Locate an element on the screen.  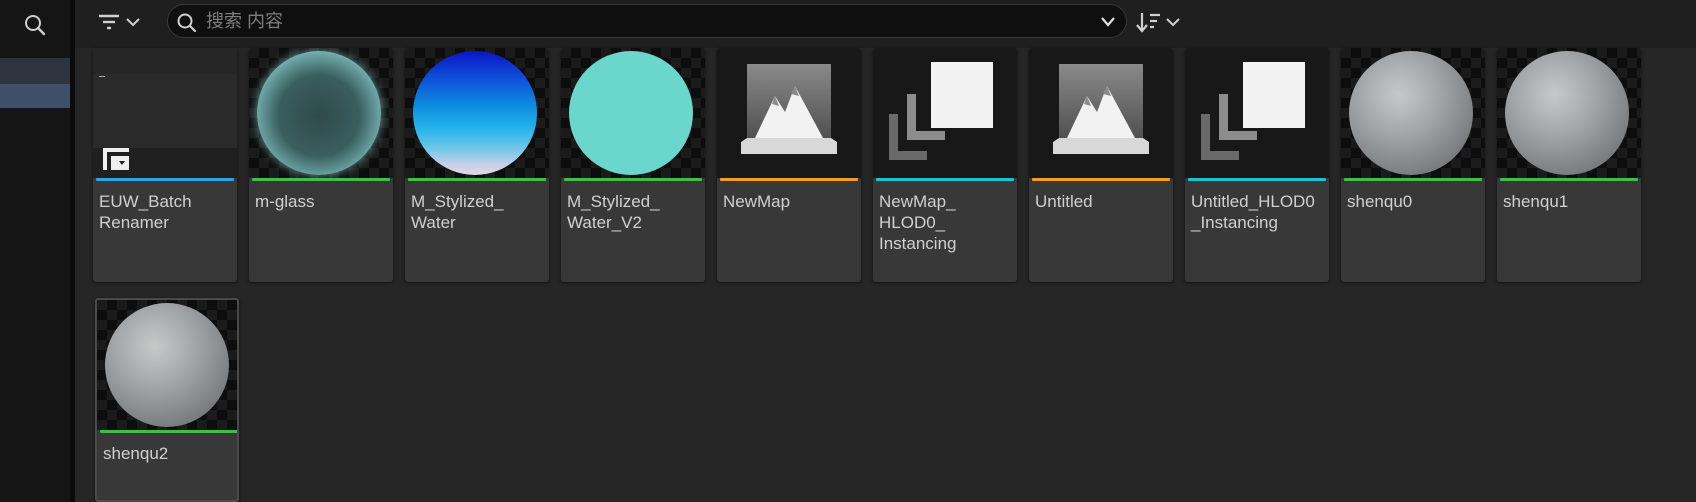
asset-name: NewMap is located at coordinates (757, 201).